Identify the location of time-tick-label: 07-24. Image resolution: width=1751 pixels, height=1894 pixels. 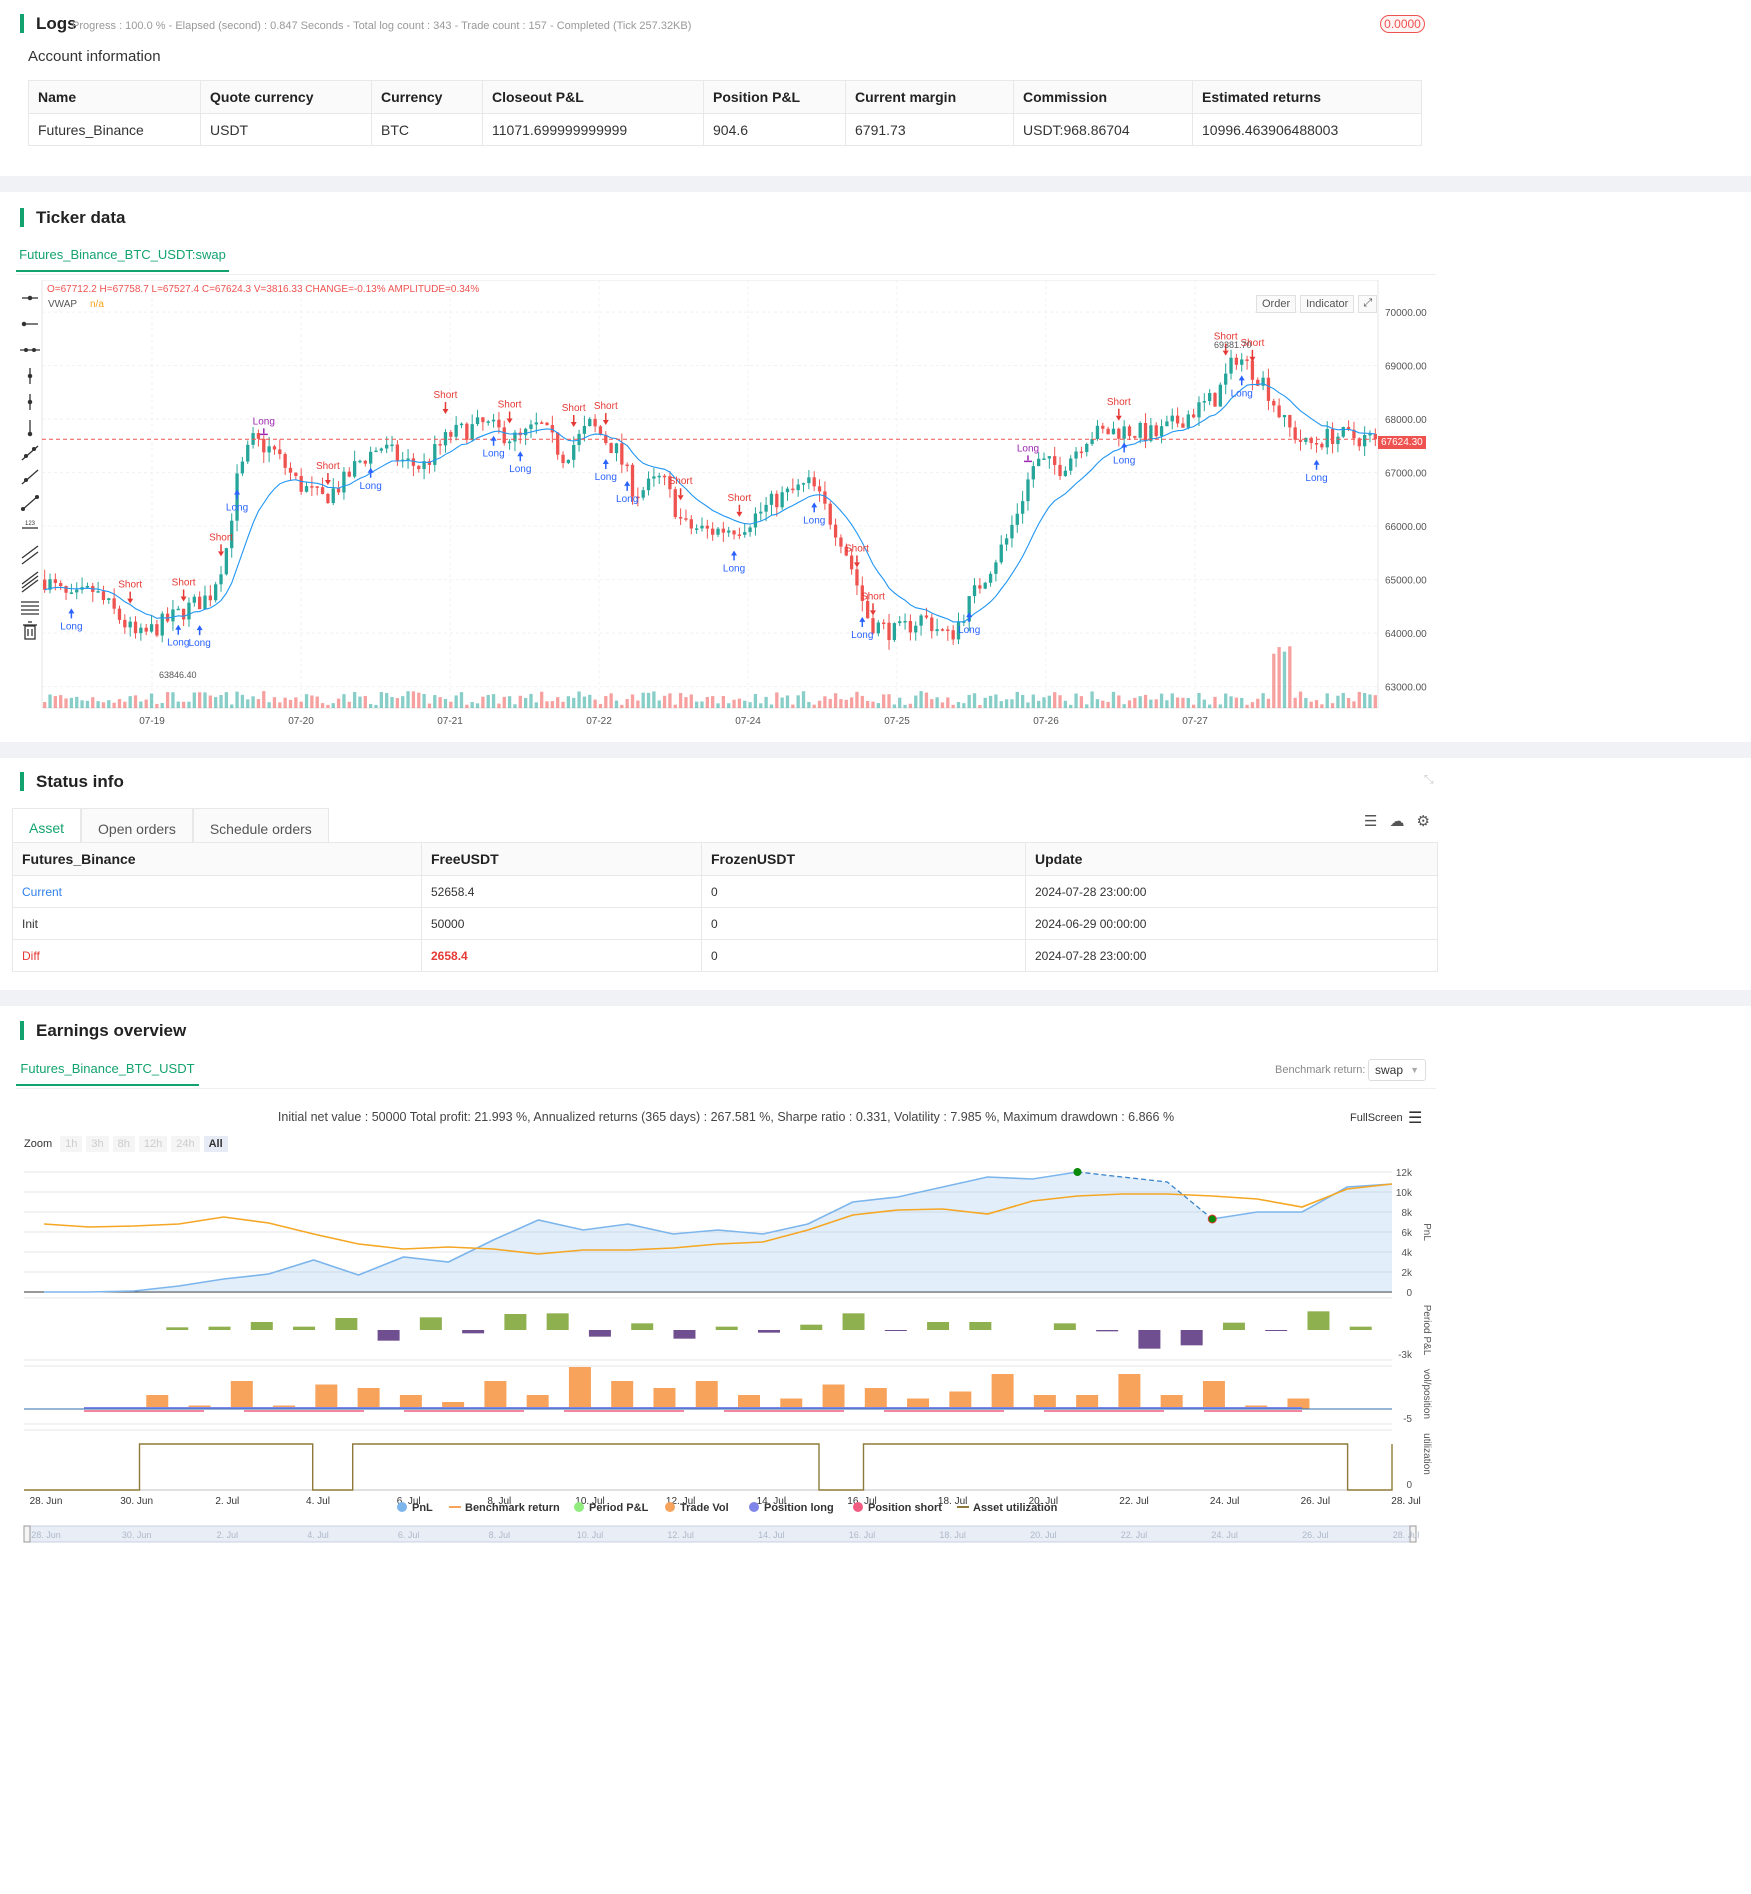
(748, 721).